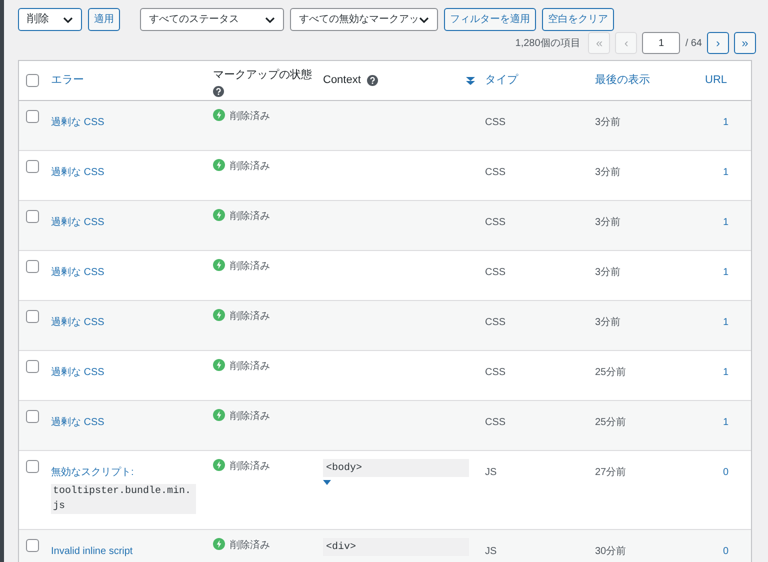 This screenshot has height=562, width=768. Describe the element at coordinates (470, 81) in the screenshot. I see `sort-icon` at that location.